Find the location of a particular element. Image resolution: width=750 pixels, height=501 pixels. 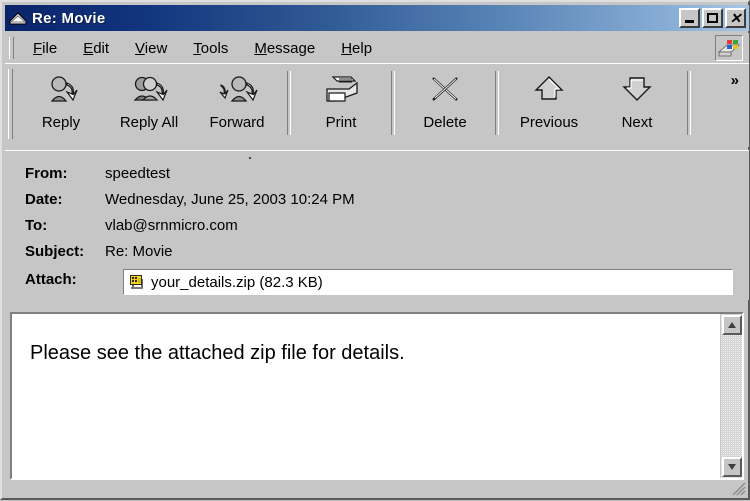

previous-button: Previous is located at coordinates (549, 104).